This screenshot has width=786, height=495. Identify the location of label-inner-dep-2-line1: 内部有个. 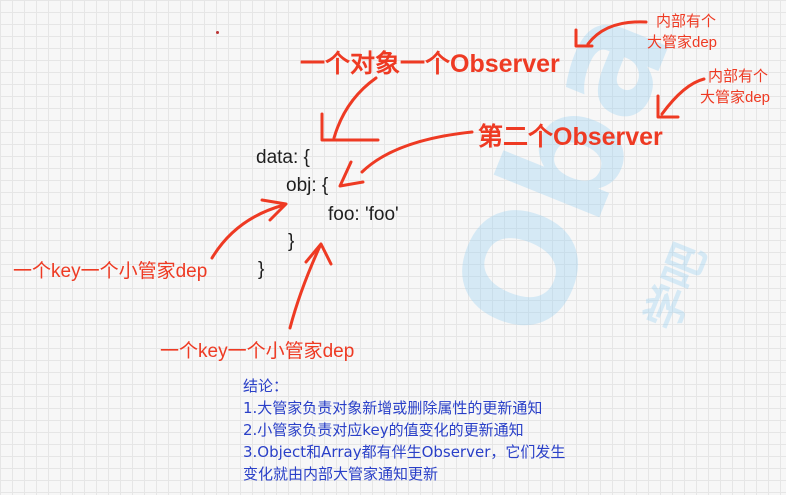
(738, 76).